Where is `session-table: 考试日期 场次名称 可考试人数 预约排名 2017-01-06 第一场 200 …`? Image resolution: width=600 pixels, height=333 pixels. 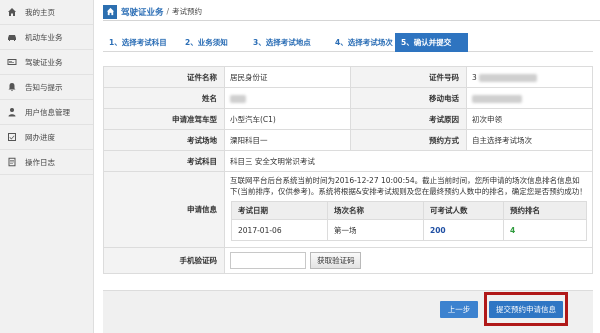 session-table: 考试日期 场次名称 可考试人数 预约排名 2017-01-06 第一场 200 … is located at coordinates (409, 221).